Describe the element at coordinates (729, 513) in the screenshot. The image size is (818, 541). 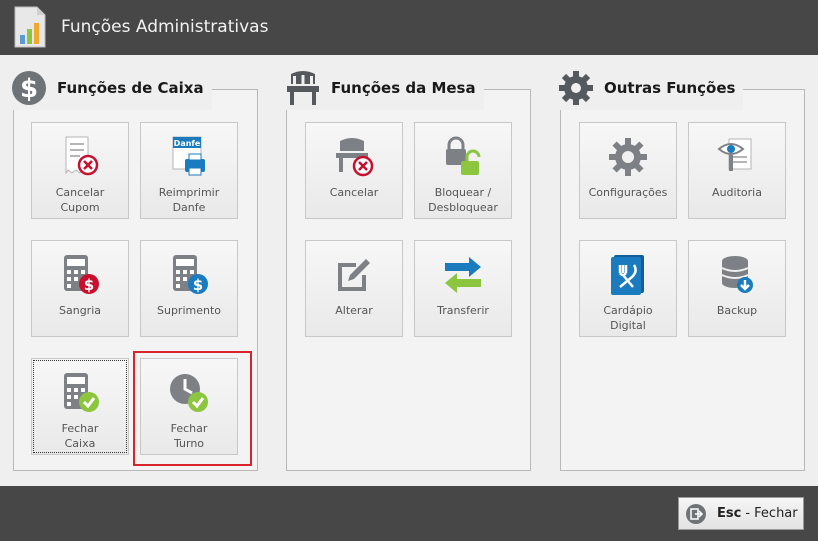
I see `close-key: Esc` at that location.